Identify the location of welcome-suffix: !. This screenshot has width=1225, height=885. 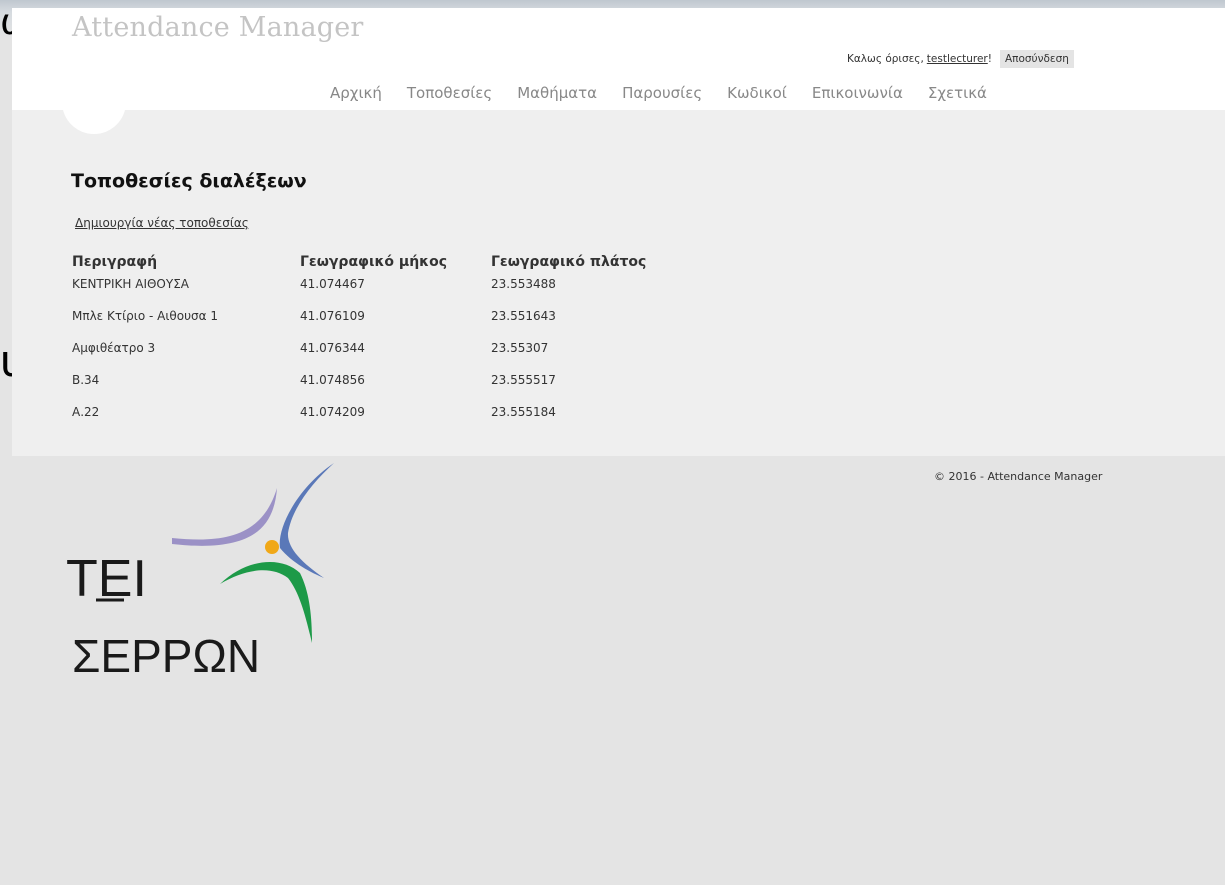
(989, 59).